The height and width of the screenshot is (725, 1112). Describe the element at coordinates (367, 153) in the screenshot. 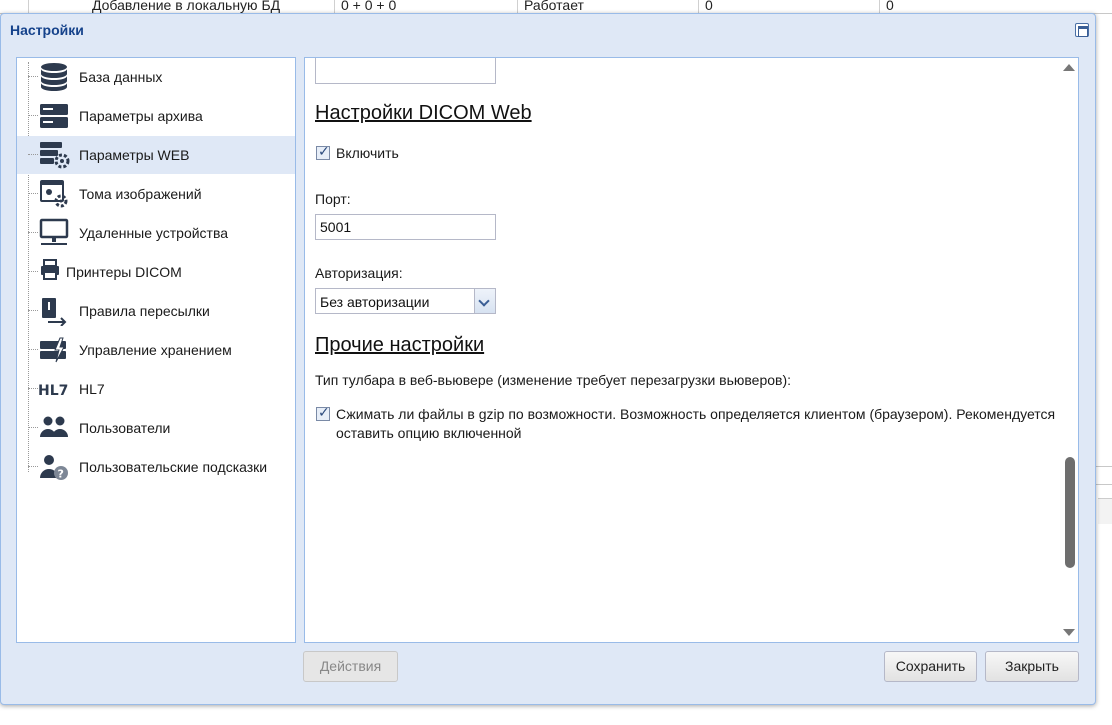

I see `enable-dicom-web-label: Включить` at that location.